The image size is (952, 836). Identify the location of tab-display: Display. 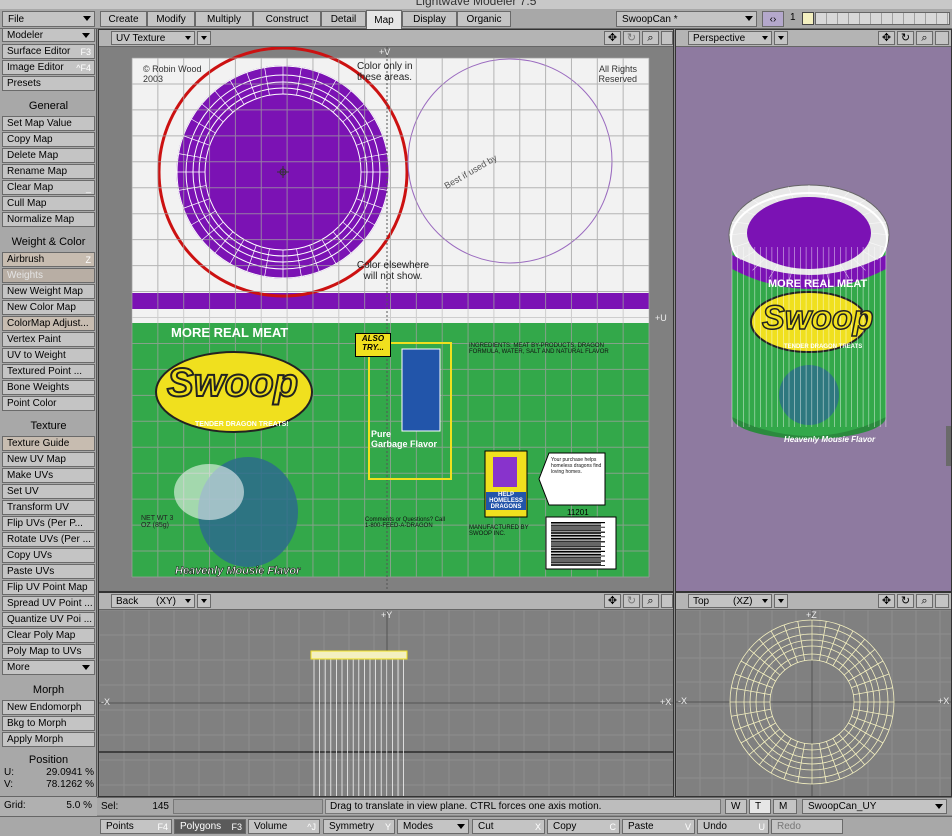
(429, 19).